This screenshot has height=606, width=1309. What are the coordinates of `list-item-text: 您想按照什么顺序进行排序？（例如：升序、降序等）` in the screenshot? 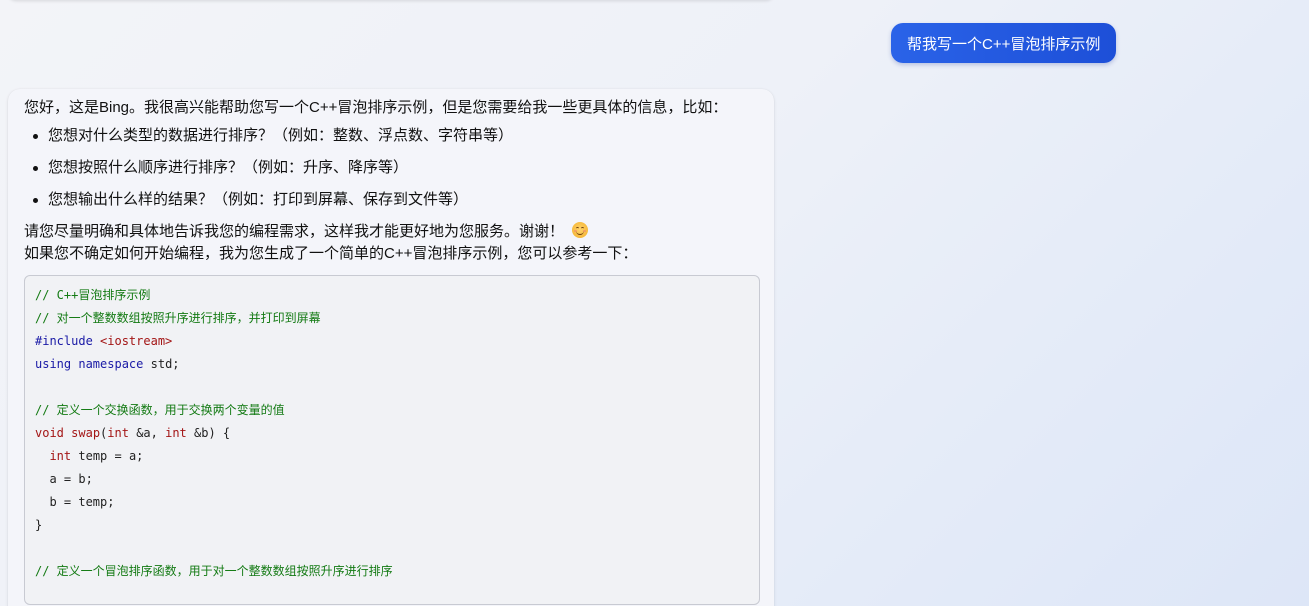 It's located at (228, 167).